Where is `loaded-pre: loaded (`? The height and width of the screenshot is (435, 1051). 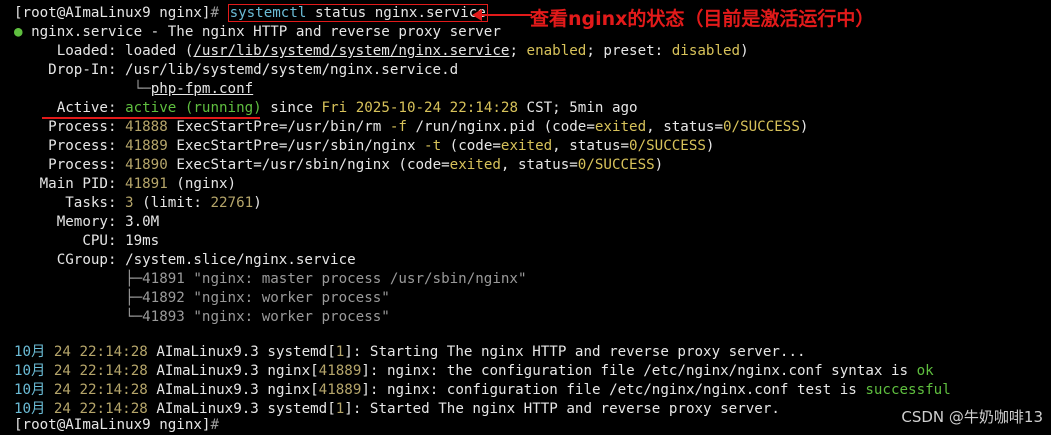
loaded-pre: loaded ( is located at coordinates (155, 51).